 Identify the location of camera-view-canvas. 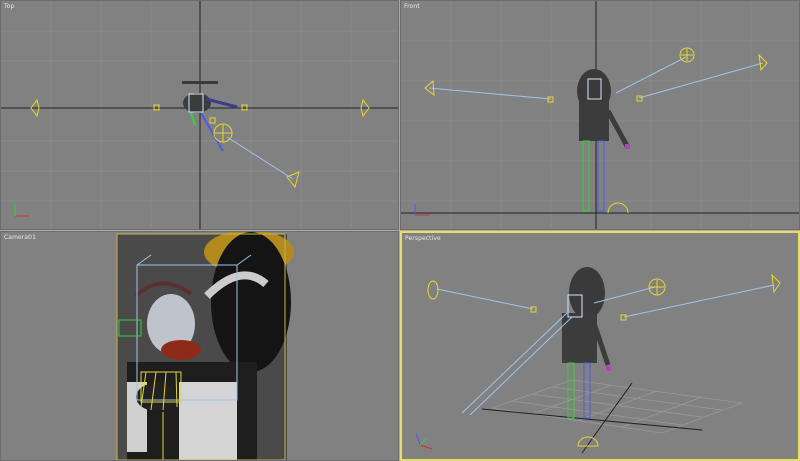
(205, 346).